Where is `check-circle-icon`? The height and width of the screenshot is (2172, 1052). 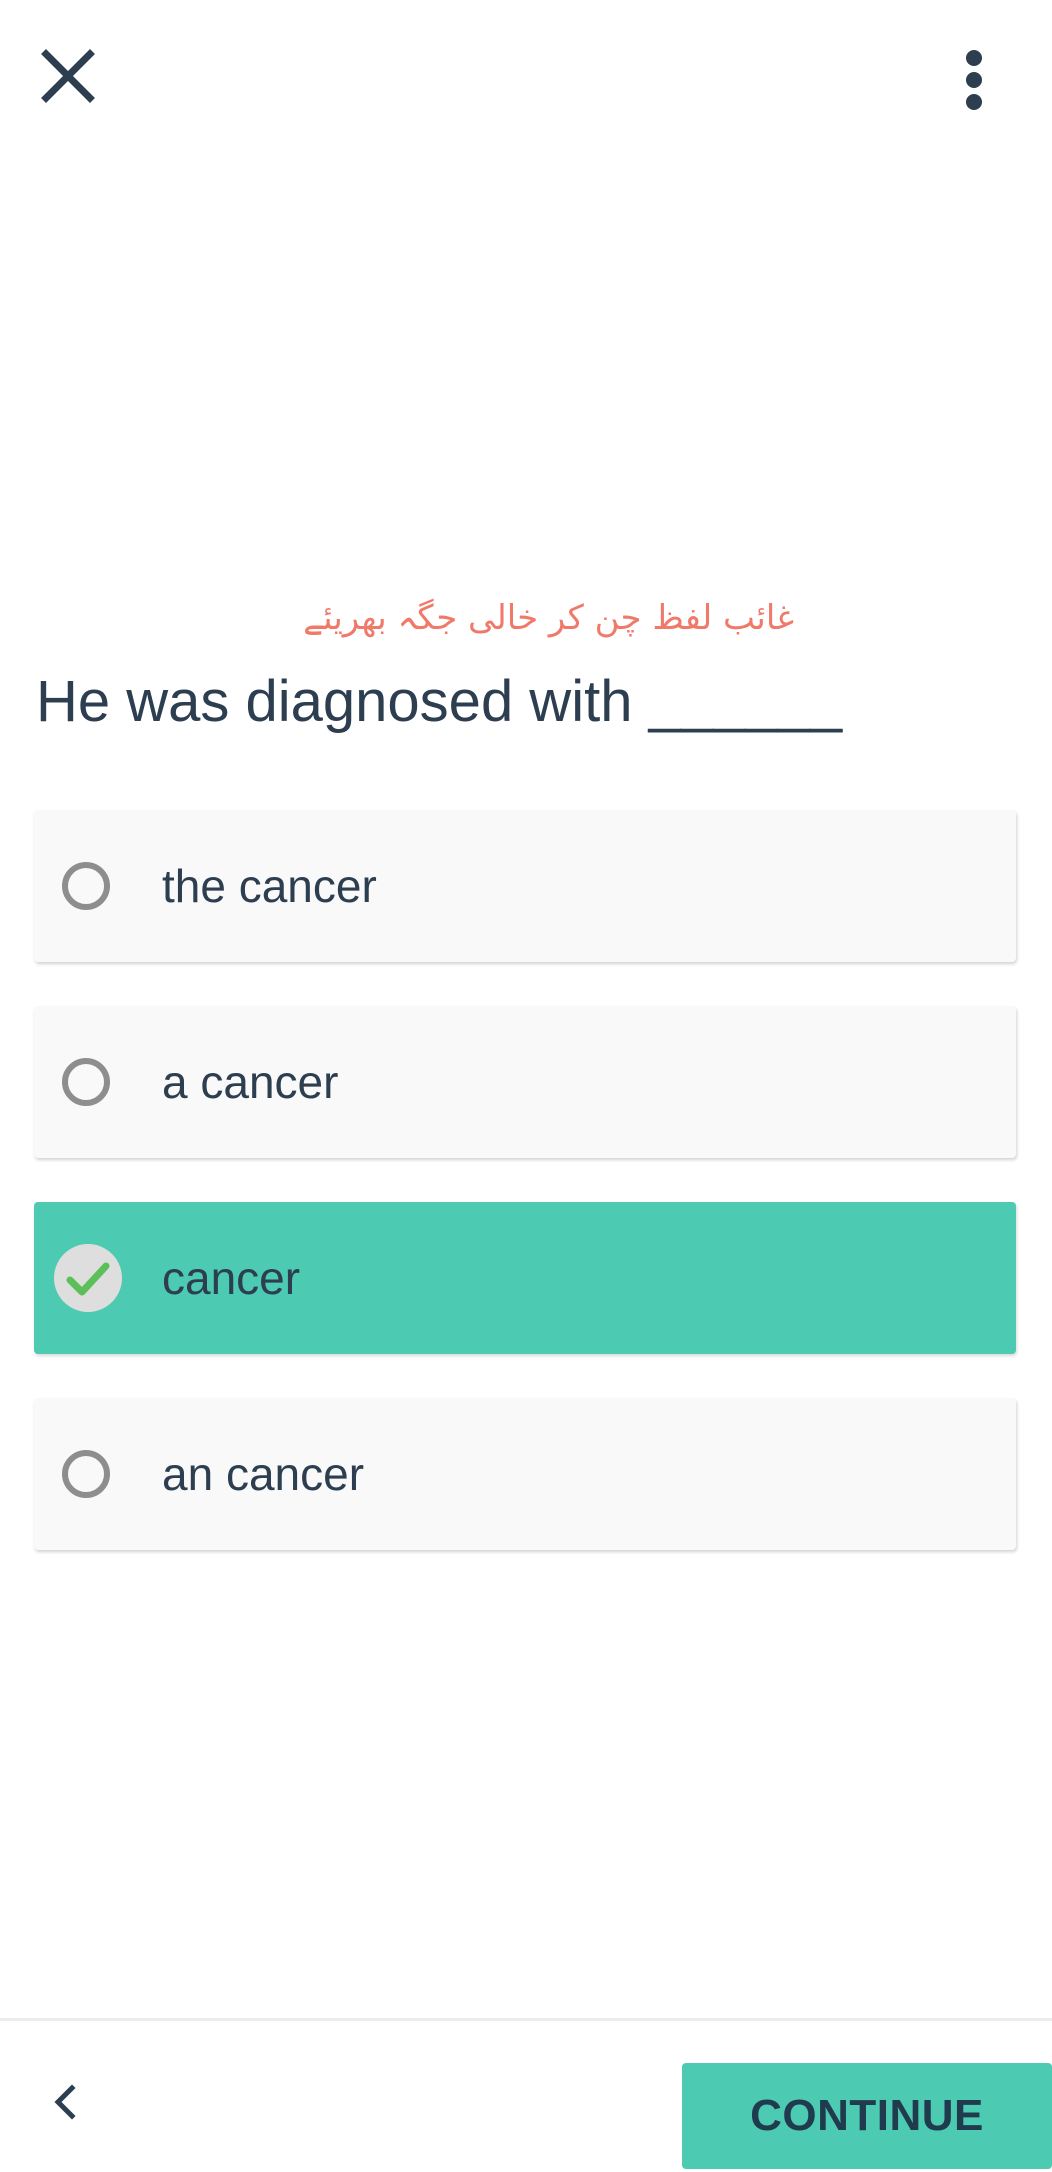
check-circle-icon is located at coordinates (88, 1278).